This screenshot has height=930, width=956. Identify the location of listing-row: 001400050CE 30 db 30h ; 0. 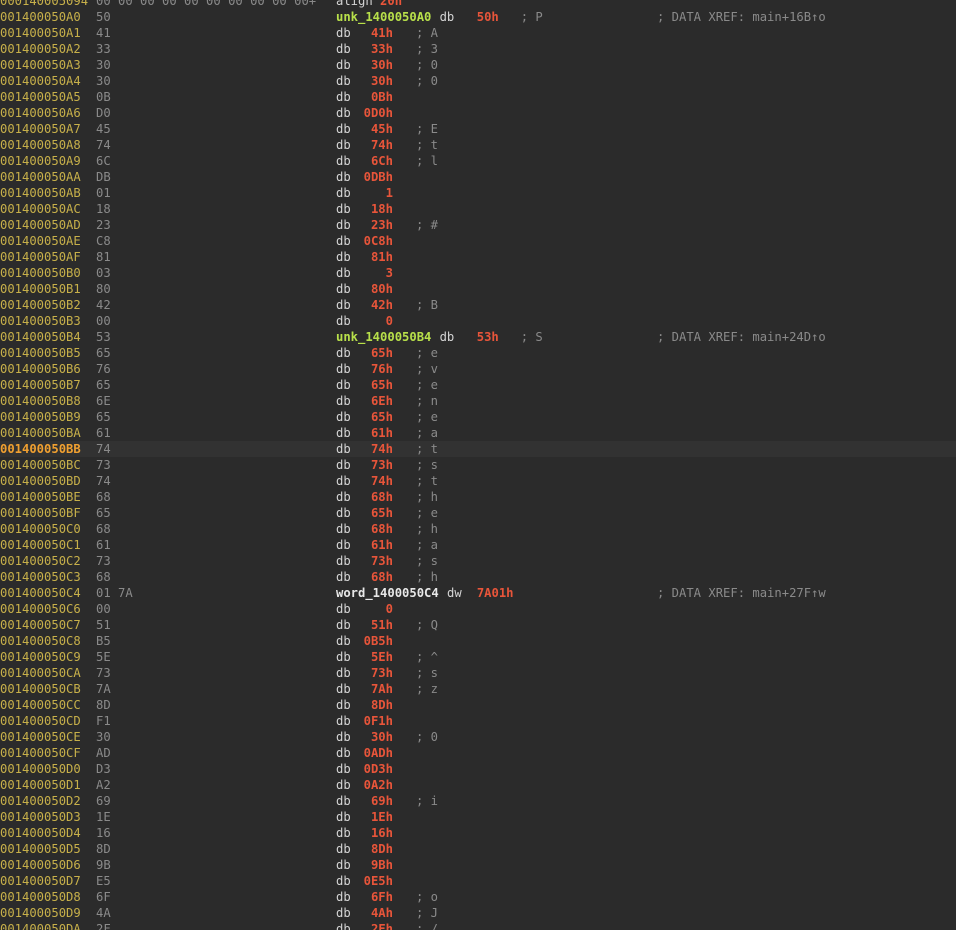
(478, 737).